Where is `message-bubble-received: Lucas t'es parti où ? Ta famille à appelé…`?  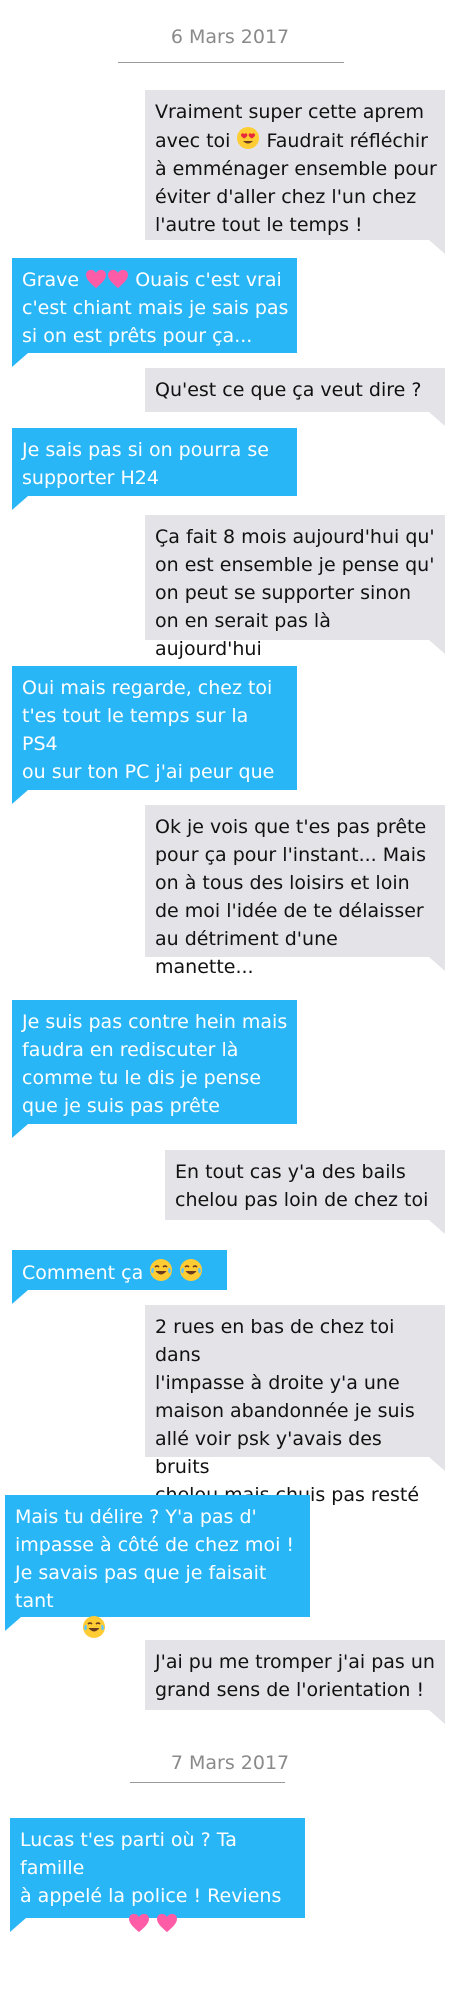 message-bubble-received: Lucas t'es parti où ? Ta famille à appelé… is located at coordinates (157, 1876).